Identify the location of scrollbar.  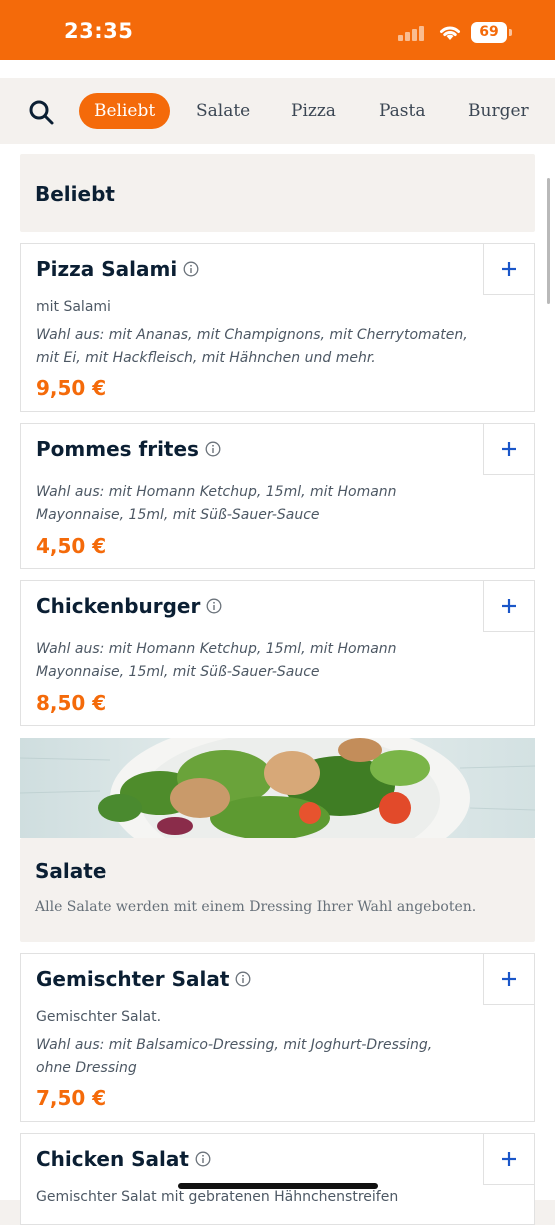
(548, 241).